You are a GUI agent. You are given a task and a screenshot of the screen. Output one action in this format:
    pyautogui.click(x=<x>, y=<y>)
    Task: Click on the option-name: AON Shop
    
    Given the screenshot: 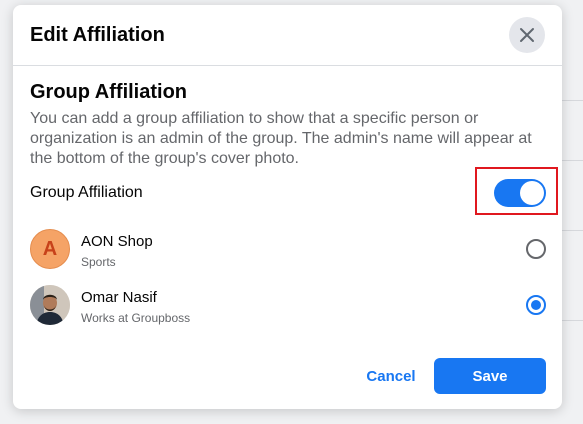 What is the action you would take?
    pyautogui.click(x=117, y=241)
    